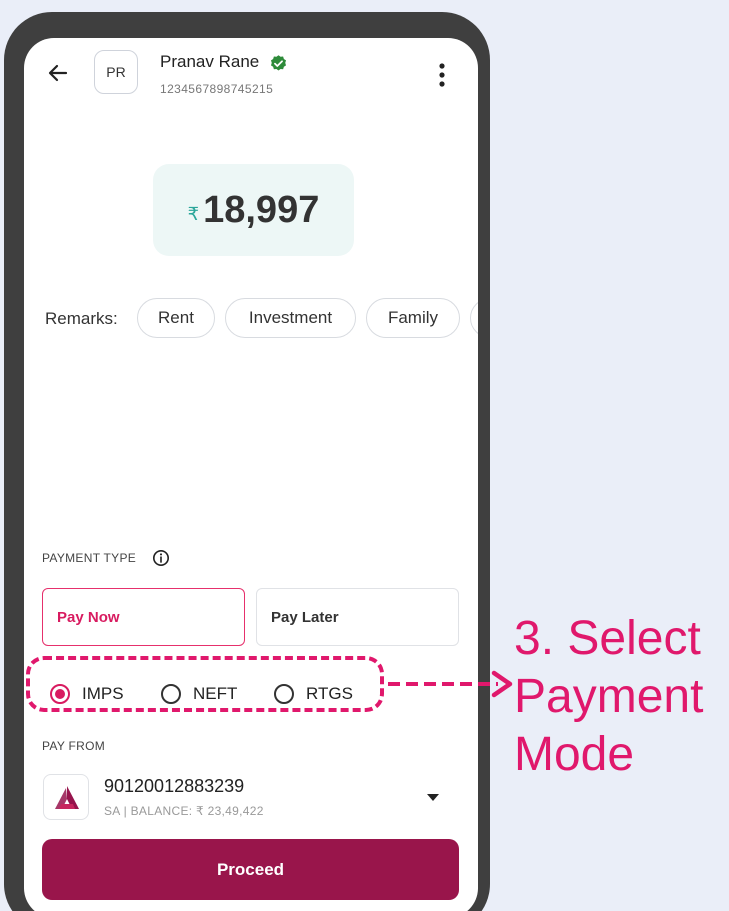 This screenshot has width=729, height=911. Describe the element at coordinates (217, 89) in the screenshot. I see `payee-account-number: 1234567898745215` at that location.